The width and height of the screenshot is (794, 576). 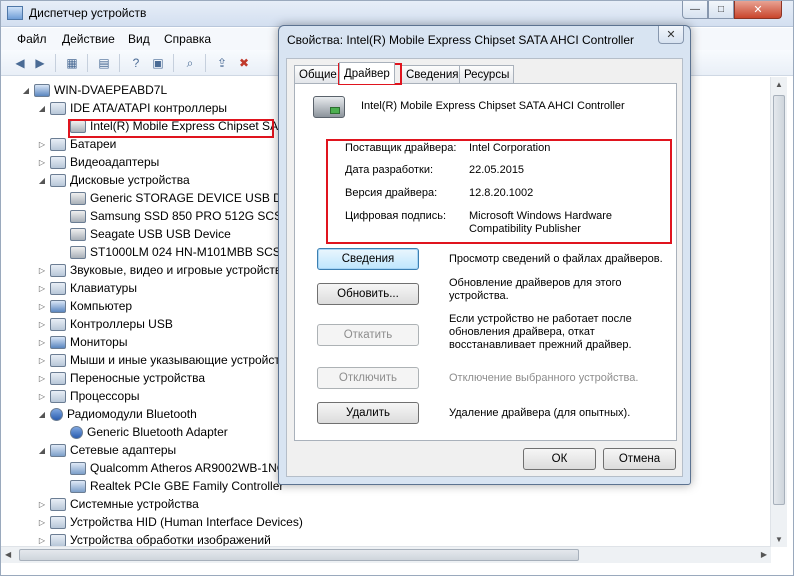 What do you see at coordinates (15, 13) in the screenshot?
I see `device-manager-icon` at bounding box center [15, 13].